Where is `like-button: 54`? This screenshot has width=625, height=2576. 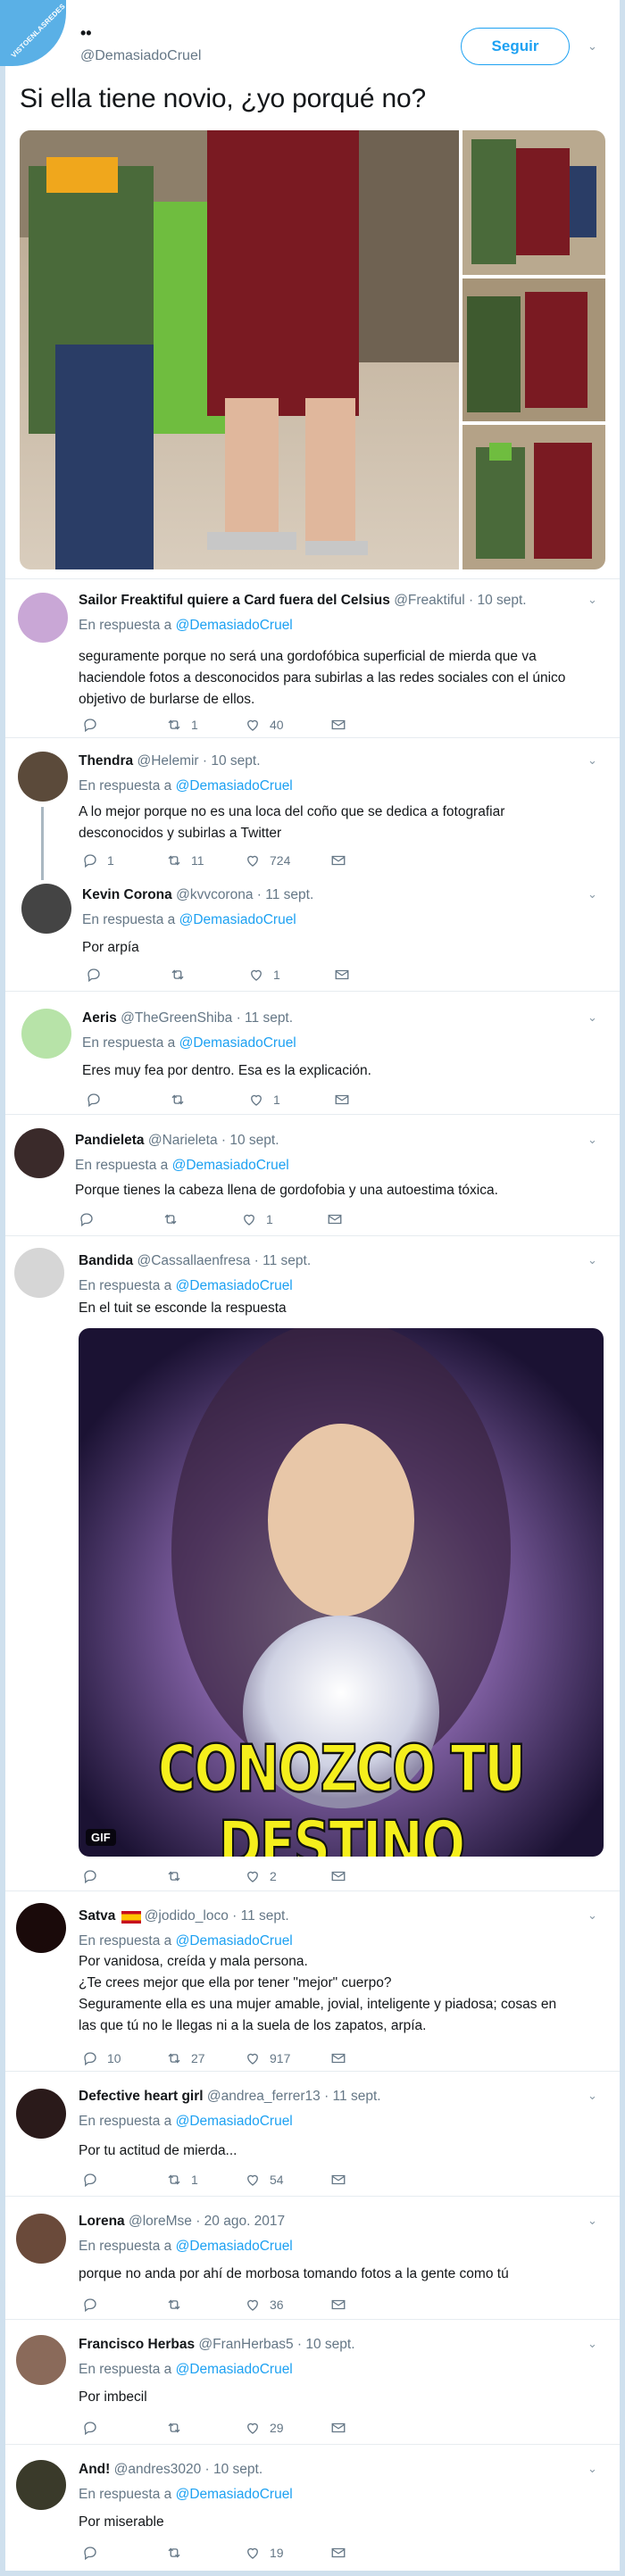 like-button: 54 is located at coordinates (264, 2180).